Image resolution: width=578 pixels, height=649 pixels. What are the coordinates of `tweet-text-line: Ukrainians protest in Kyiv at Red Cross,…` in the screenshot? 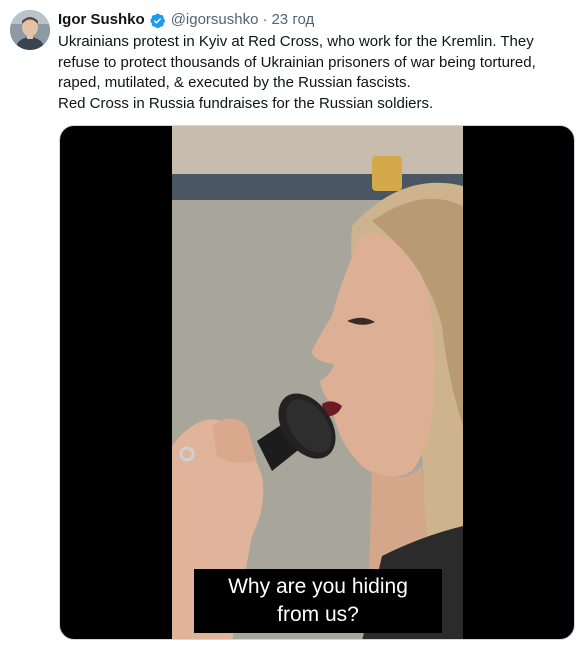 It's located at (297, 62).